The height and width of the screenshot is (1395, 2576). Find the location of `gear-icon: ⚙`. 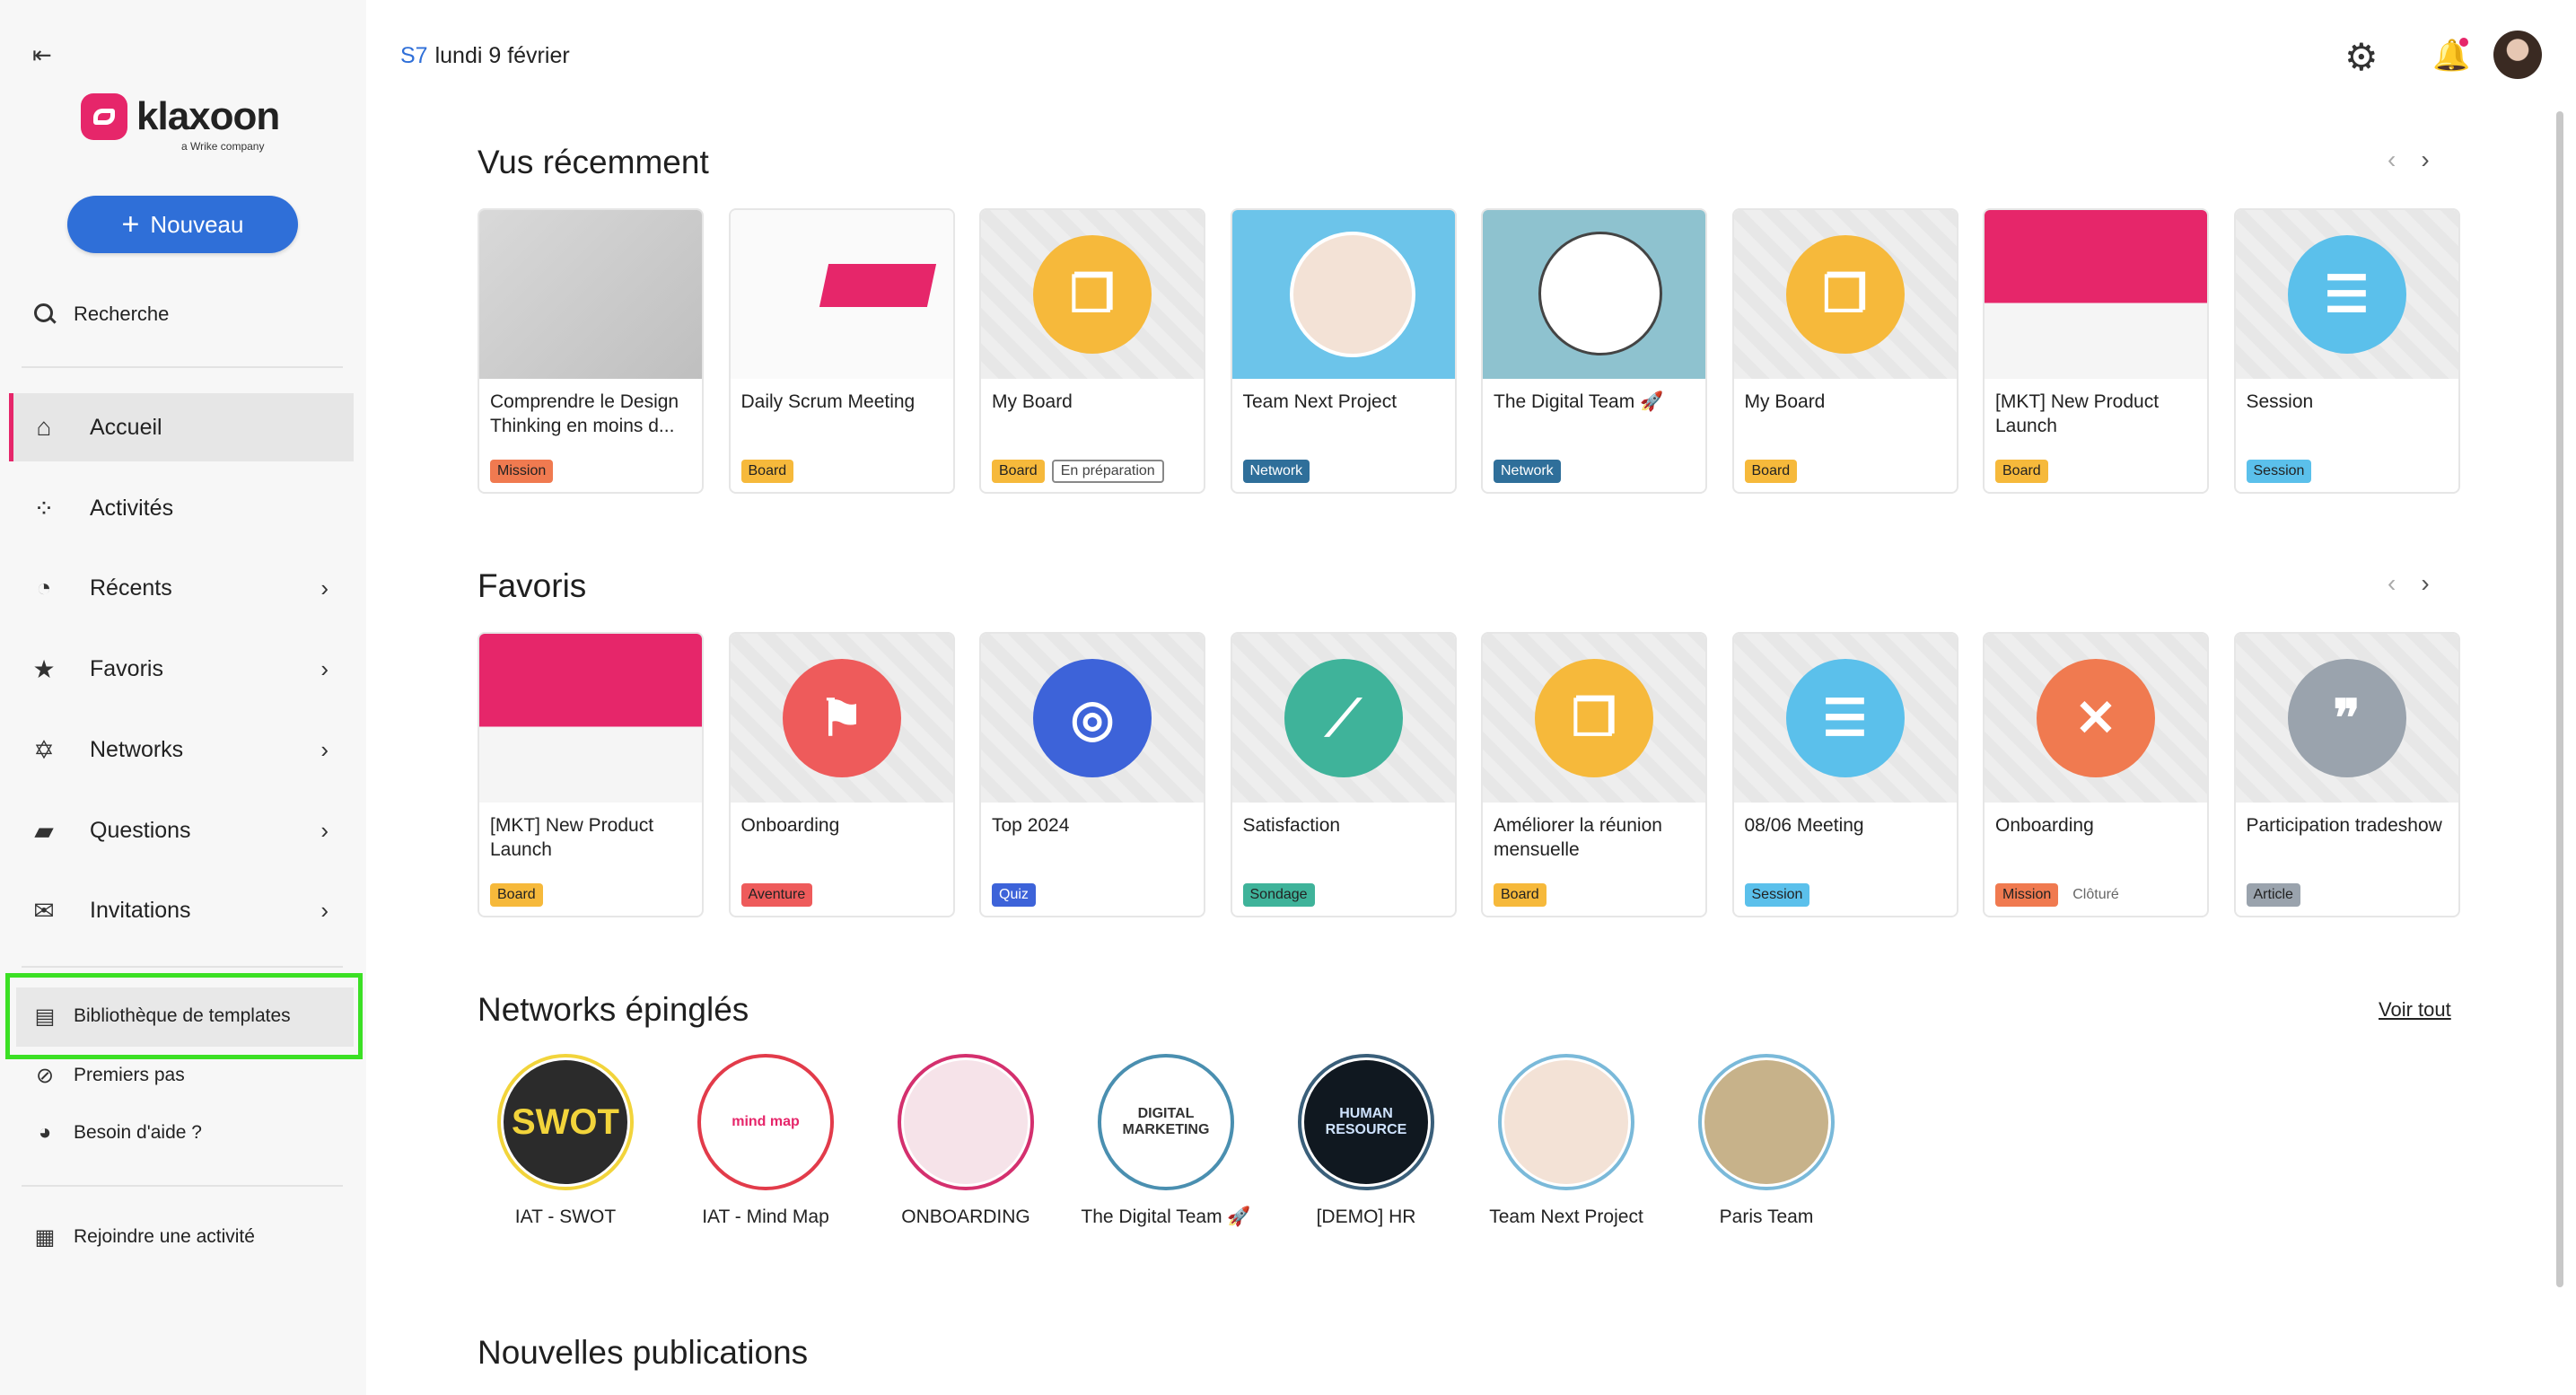

gear-icon: ⚙ is located at coordinates (2364, 58).